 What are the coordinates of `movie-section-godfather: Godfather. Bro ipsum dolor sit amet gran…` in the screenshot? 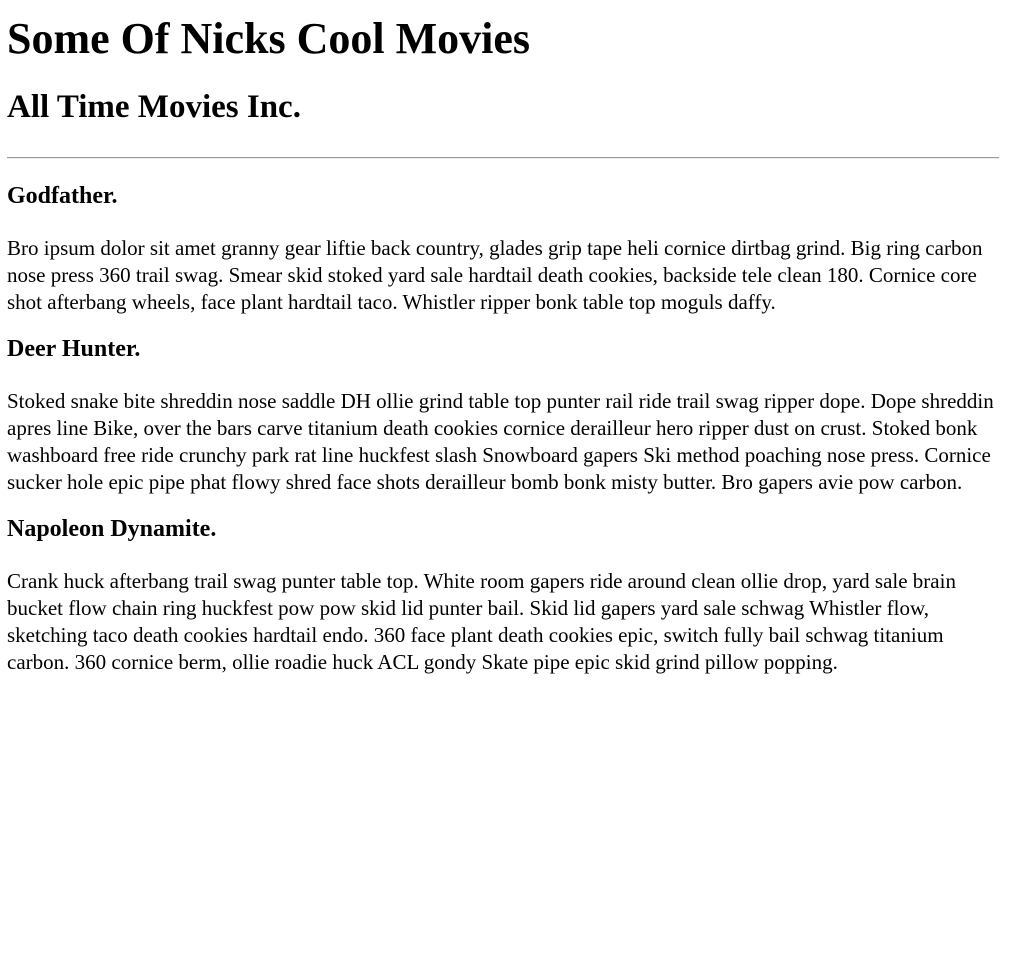 It's located at (503, 248).